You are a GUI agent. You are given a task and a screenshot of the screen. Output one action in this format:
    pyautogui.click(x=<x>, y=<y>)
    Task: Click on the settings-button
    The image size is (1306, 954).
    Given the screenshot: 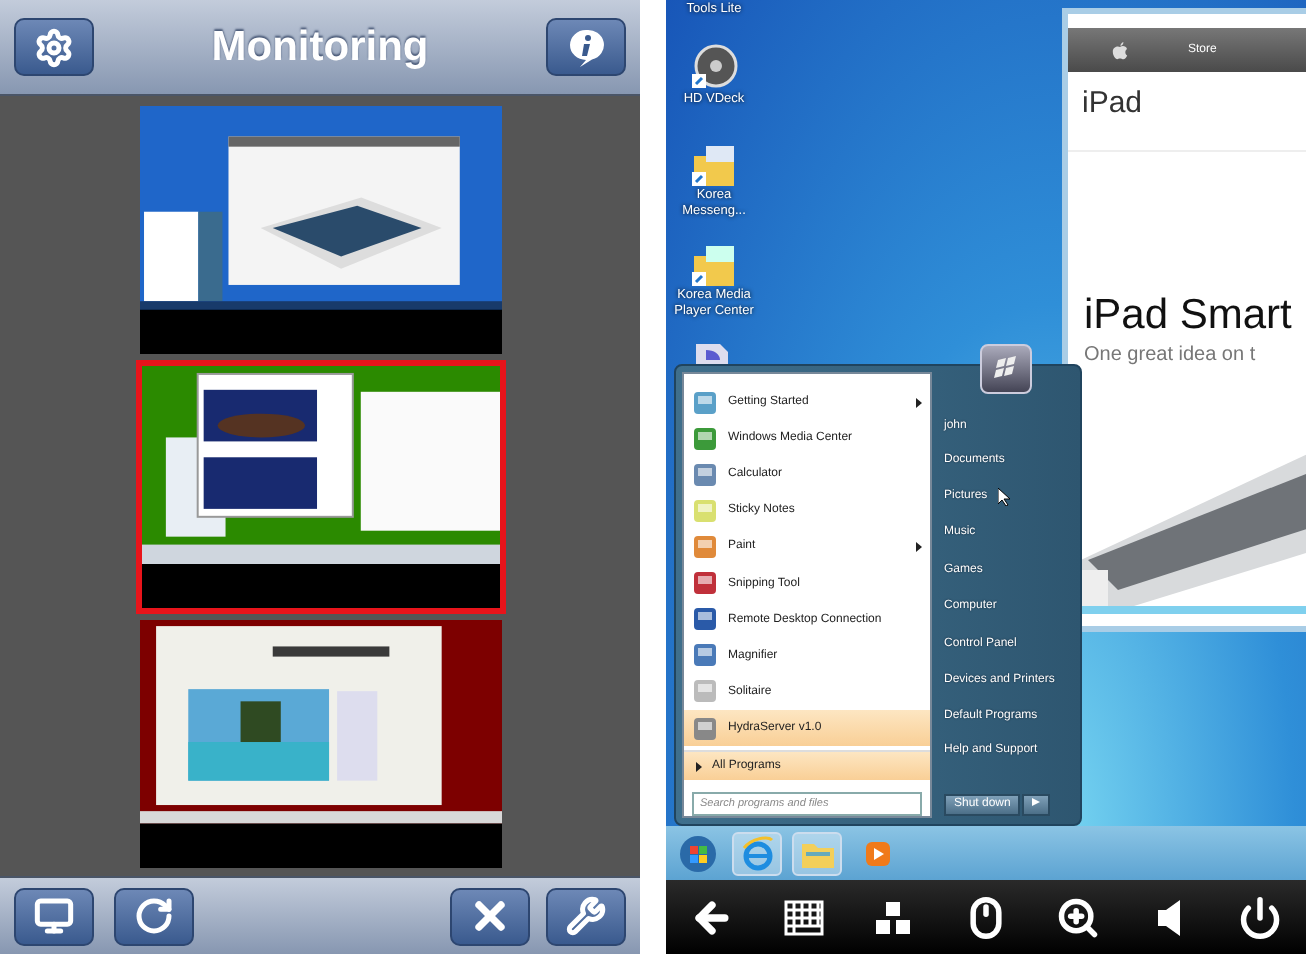 What is the action you would take?
    pyautogui.click(x=54, y=47)
    